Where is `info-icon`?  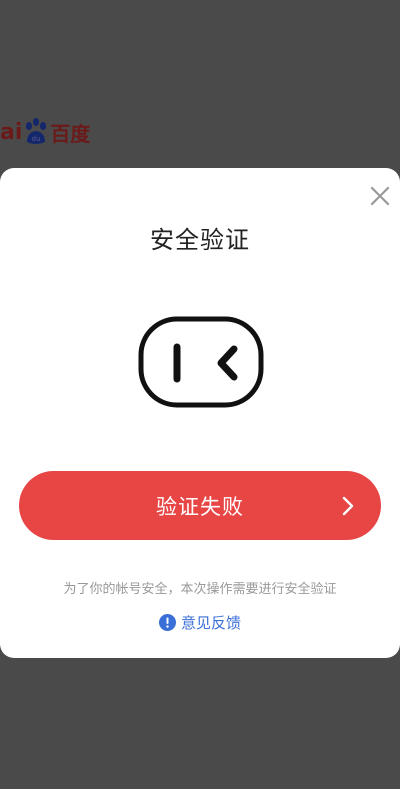 info-icon is located at coordinates (167, 622).